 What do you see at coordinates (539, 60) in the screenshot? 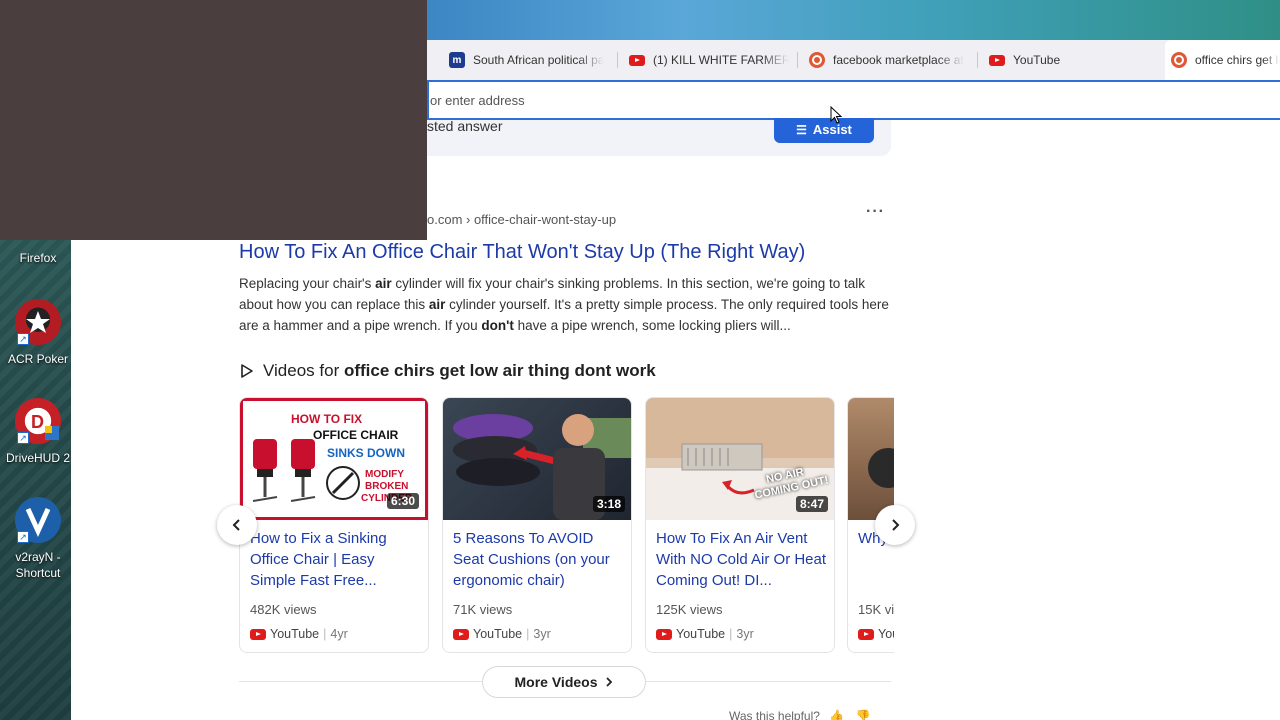
I see `tab-title: South African political pa` at bounding box center [539, 60].